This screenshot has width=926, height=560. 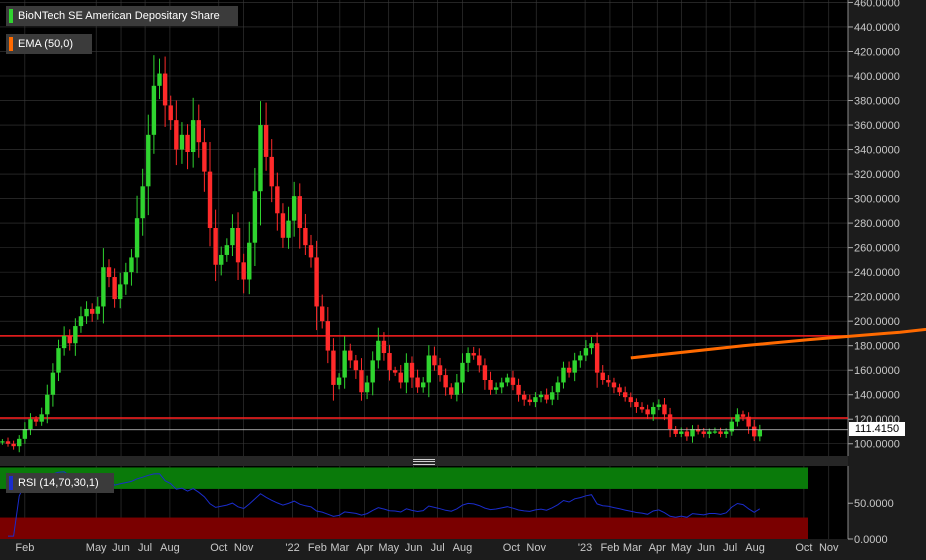 I want to click on x-tick-label: Aug, so click(x=755, y=548).